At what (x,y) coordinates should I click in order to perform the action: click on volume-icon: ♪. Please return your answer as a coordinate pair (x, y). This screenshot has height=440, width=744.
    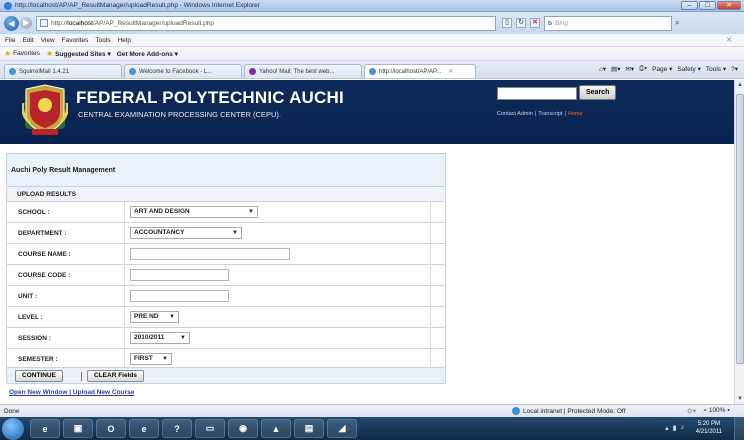
    Looking at the image, I should click on (683, 428).